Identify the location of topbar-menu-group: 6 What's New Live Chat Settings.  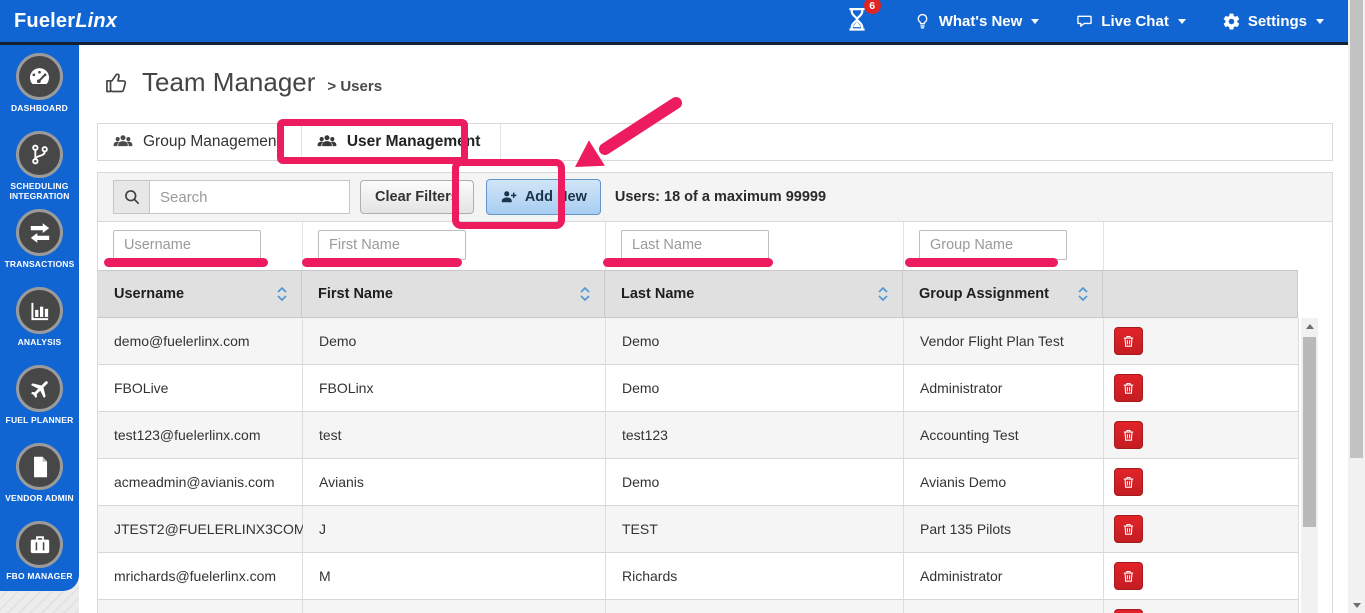
(1088, 18).